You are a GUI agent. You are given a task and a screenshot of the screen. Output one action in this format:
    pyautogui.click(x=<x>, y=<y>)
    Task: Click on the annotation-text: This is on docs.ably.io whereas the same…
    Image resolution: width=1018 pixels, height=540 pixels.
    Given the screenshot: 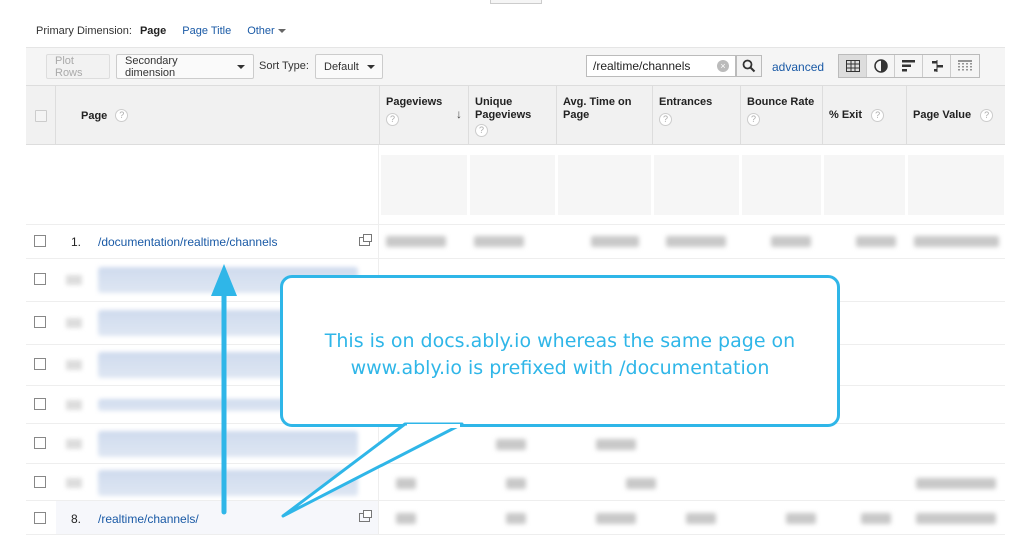 What is the action you would take?
    pyautogui.click(x=560, y=354)
    